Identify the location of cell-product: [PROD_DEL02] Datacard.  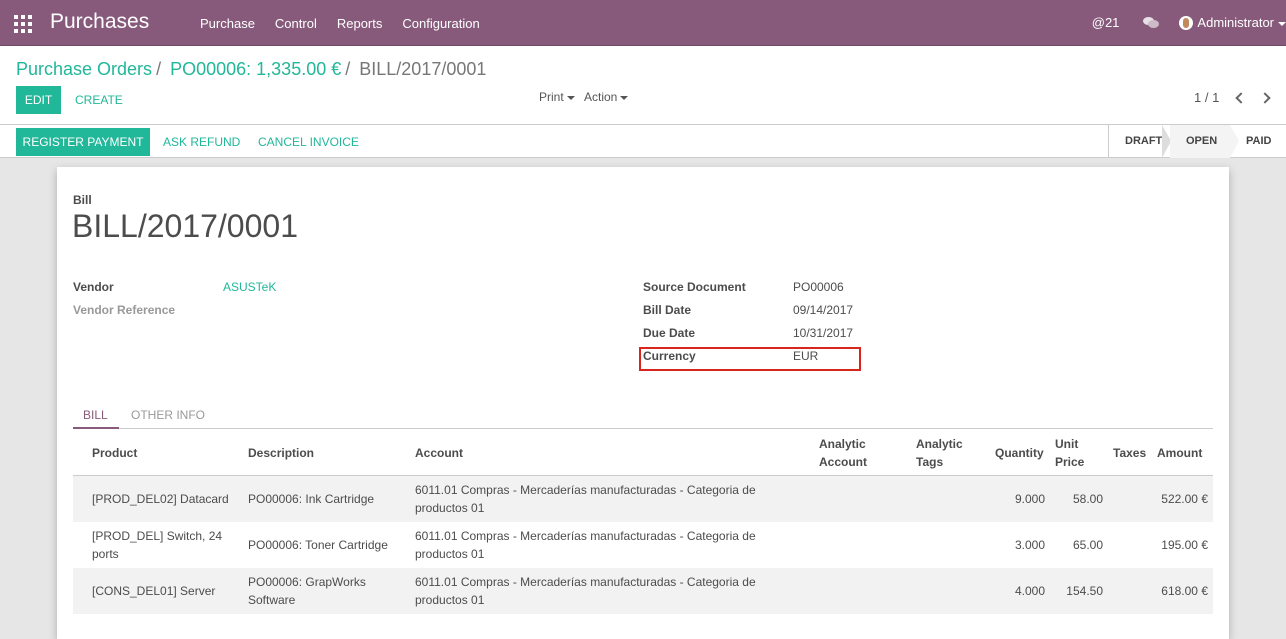
(160, 499).